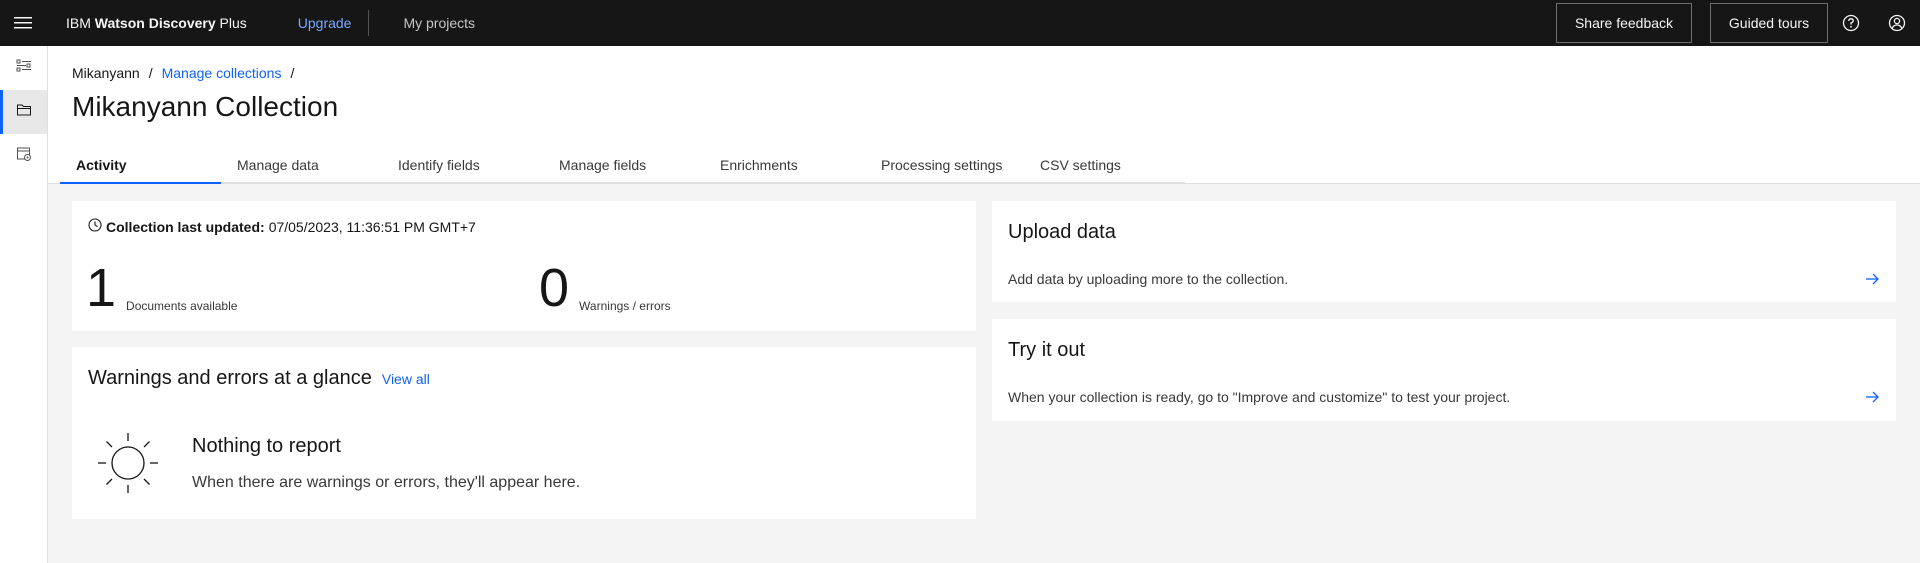  Describe the element at coordinates (182, 306) in the screenshot. I see `documents-label: Documents available` at that location.